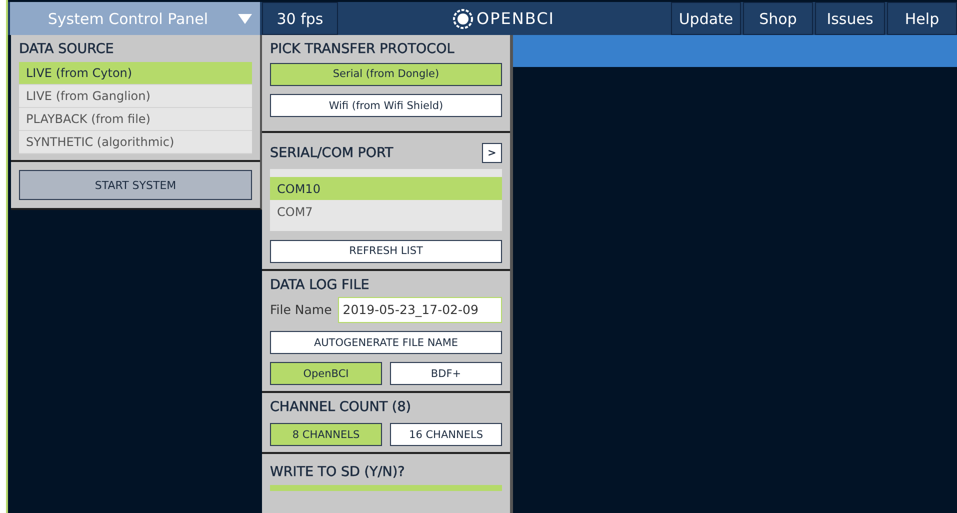  I want to click on section-title: PICK TRANSFER PROTOCOL, so click(362, 49).